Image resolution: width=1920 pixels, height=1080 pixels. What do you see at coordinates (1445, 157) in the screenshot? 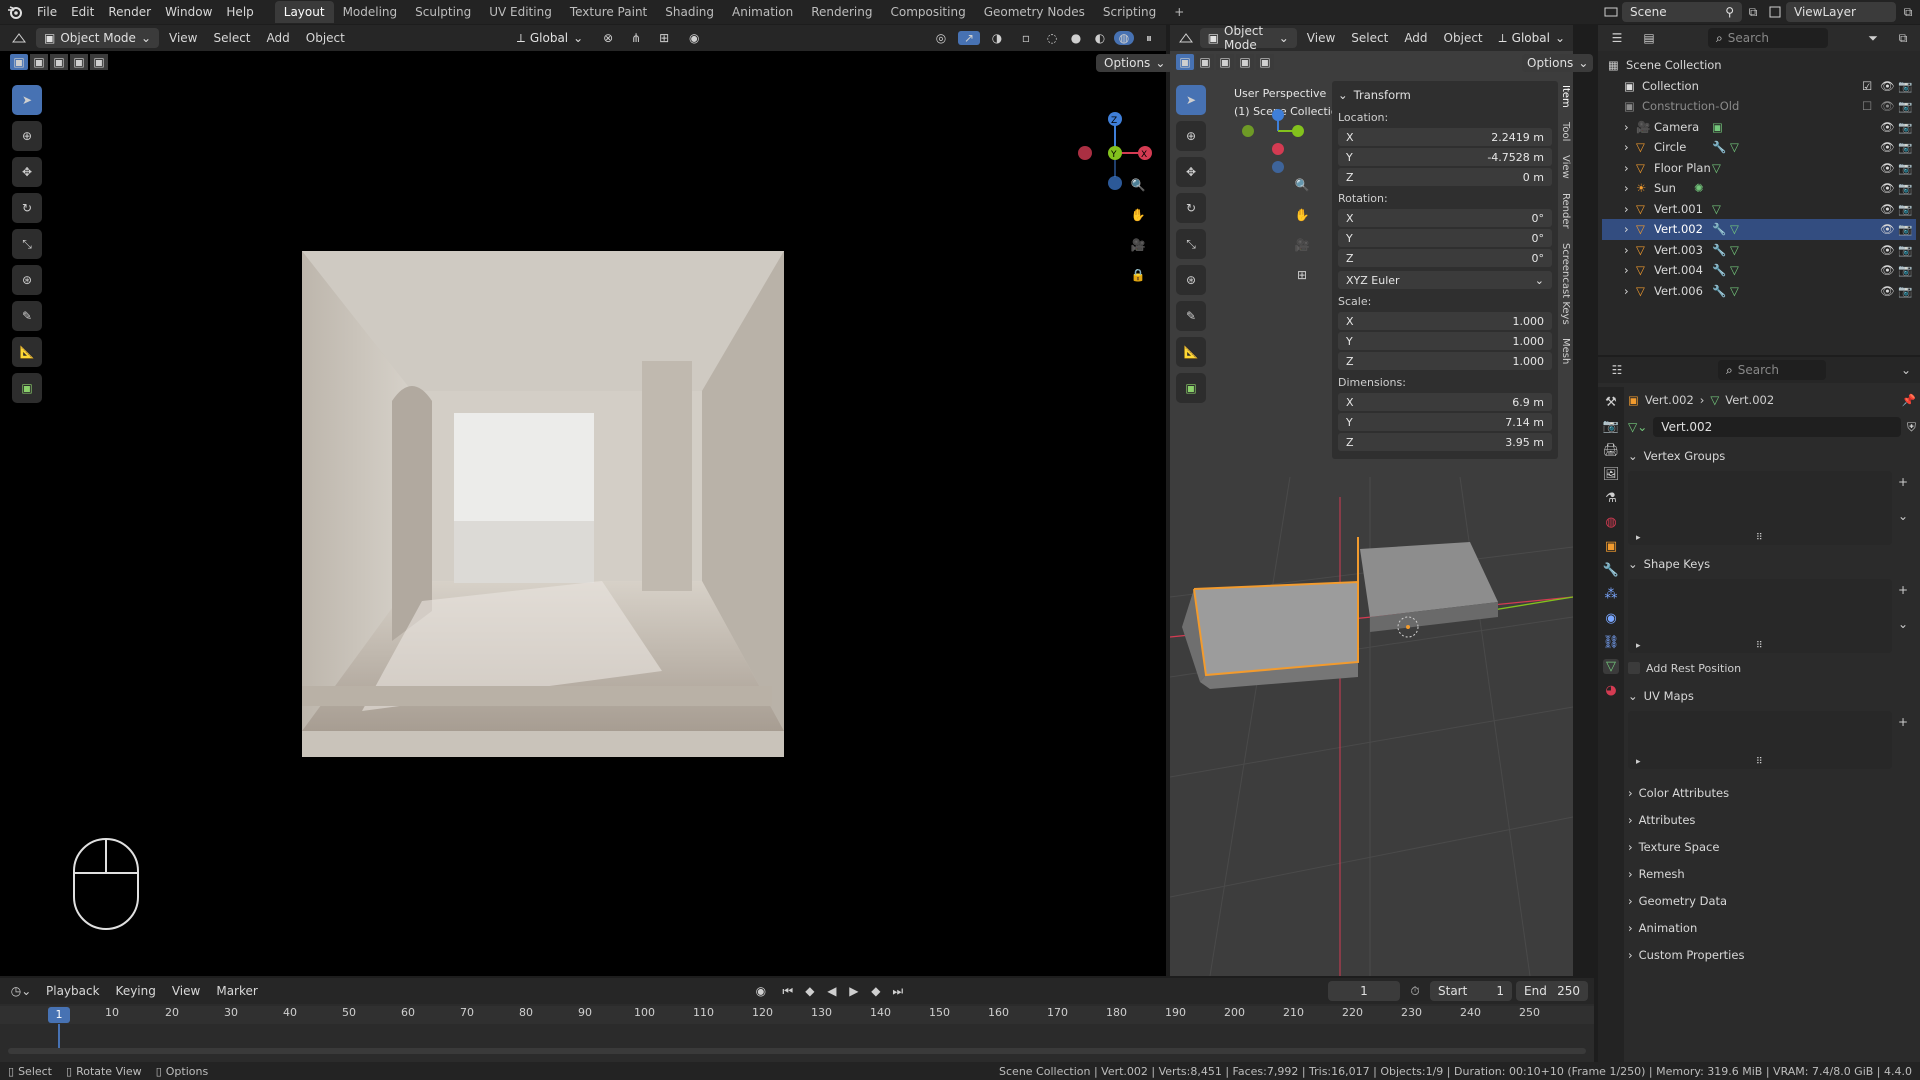
I see `location-y-field: Y -4.7528 m` at bounding box center [1445, 157].